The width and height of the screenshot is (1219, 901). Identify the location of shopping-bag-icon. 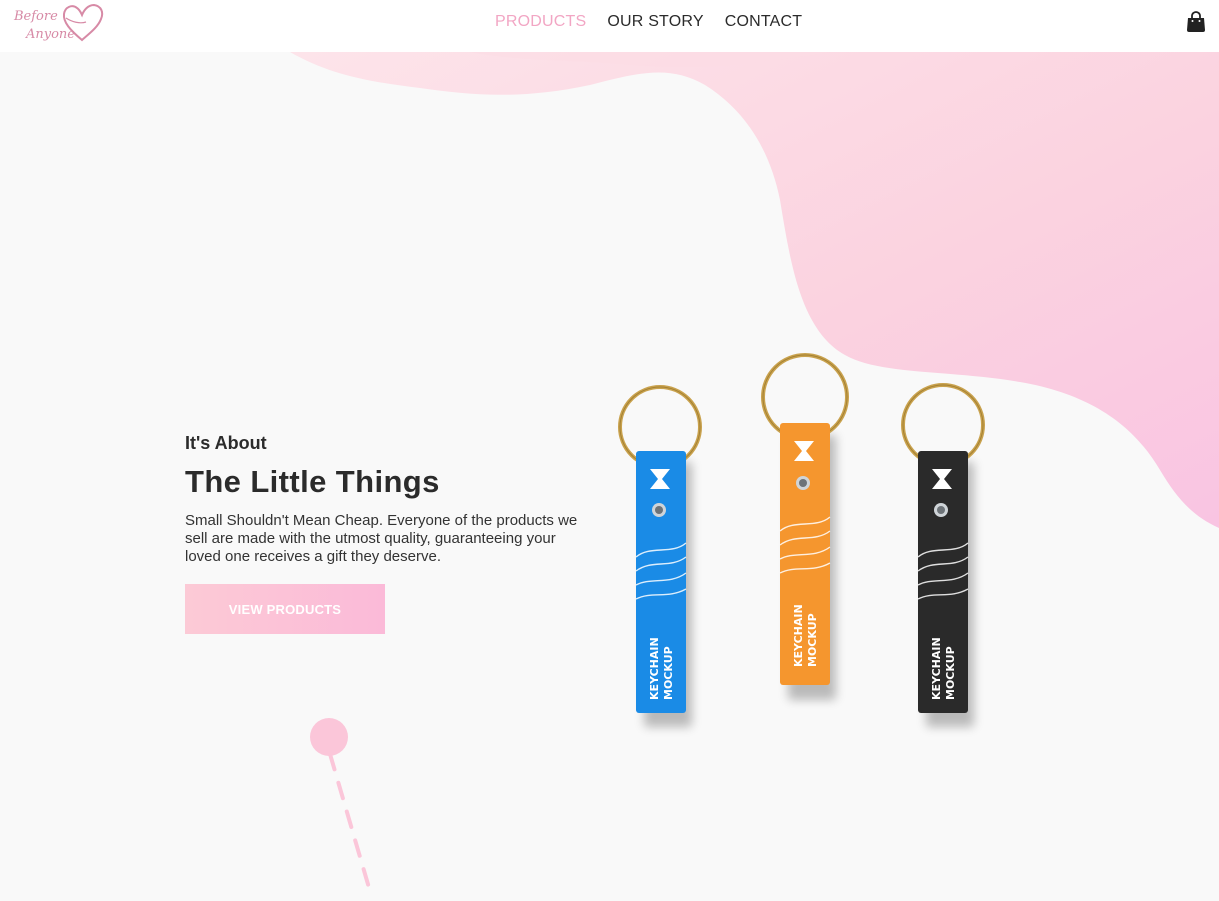
(1196, 21).